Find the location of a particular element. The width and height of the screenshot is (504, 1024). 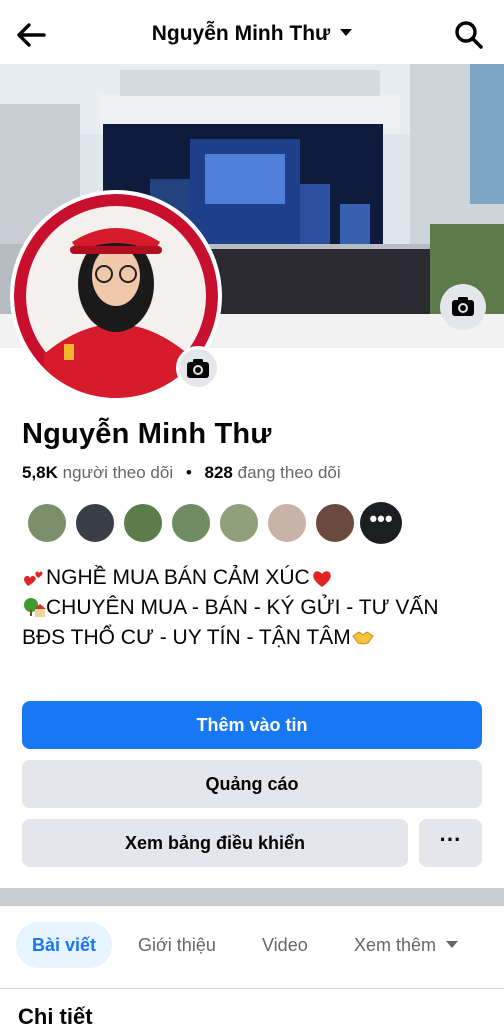

view-dashboard-button: Xem bảng điều khiển is located at coordinates (215, 843).